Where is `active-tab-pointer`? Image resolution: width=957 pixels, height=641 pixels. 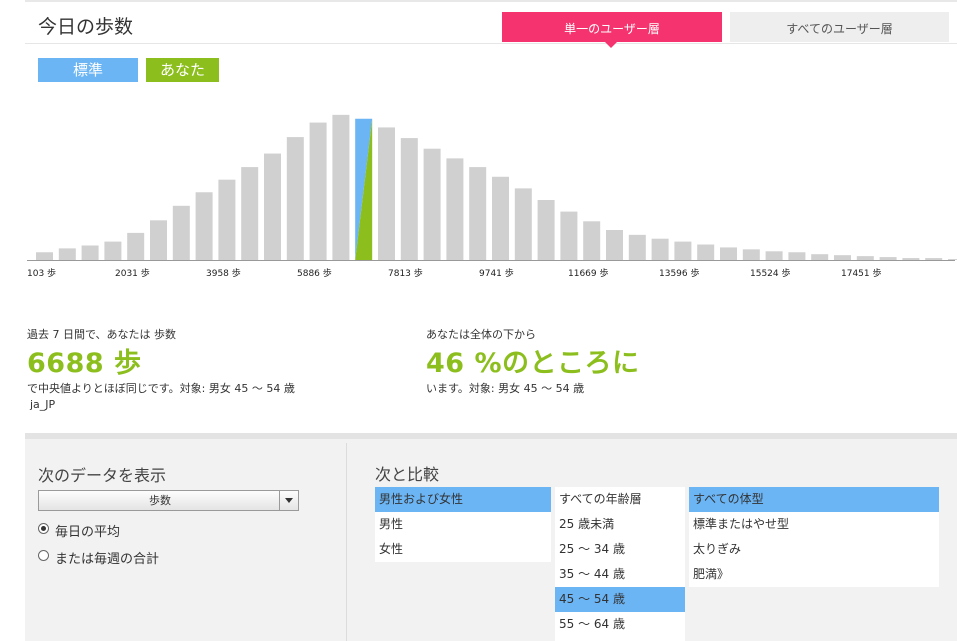
active-tab-pointer is located at coordinates (611, 45).